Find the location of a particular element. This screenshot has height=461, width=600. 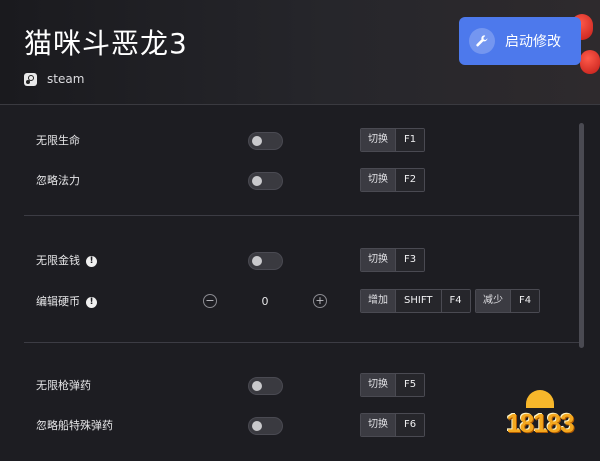

wrench-icon is located at coordinates (482, 41).